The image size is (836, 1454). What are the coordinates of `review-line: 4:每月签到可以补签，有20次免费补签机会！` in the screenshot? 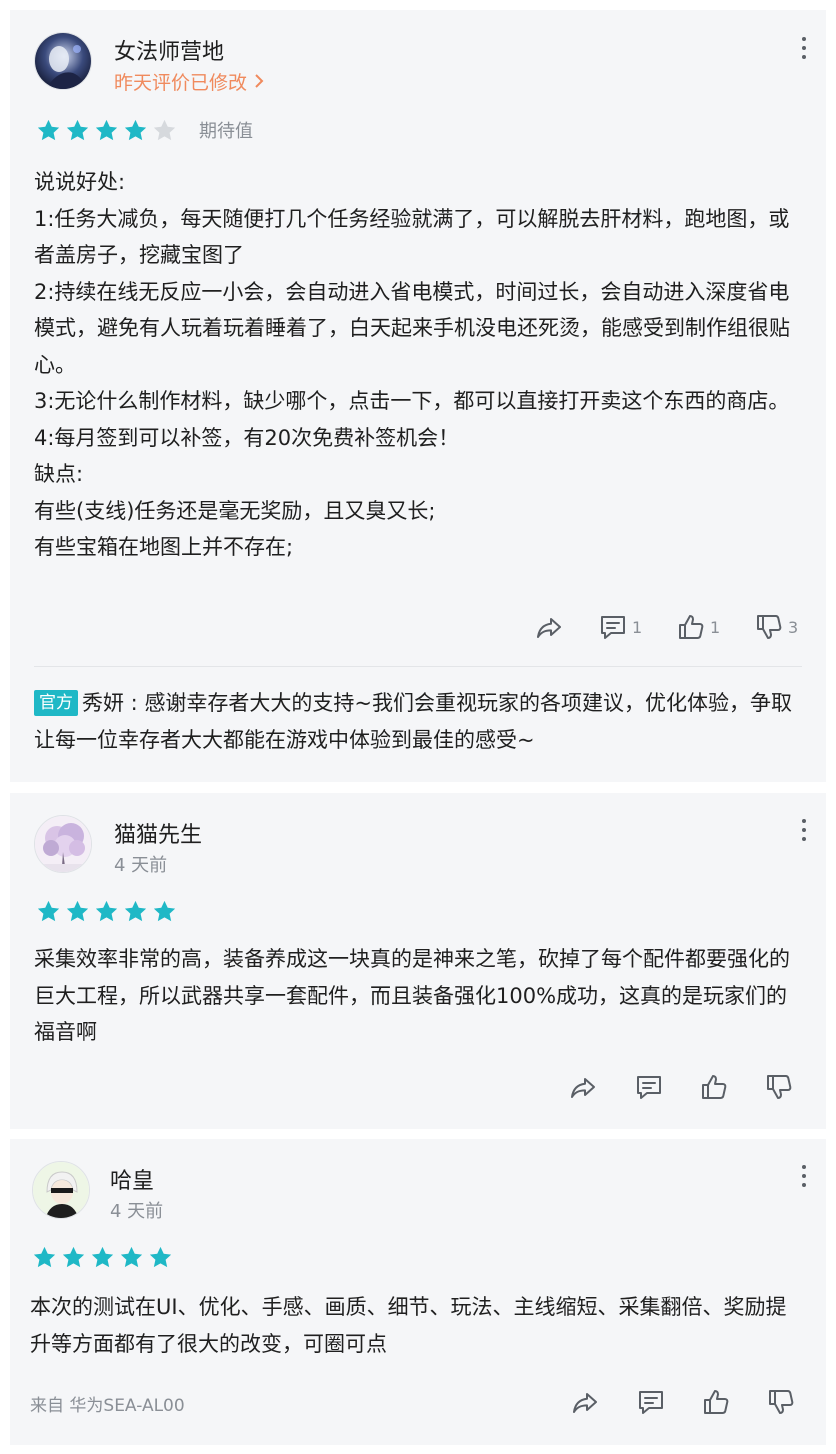 It's located at (247, 437).